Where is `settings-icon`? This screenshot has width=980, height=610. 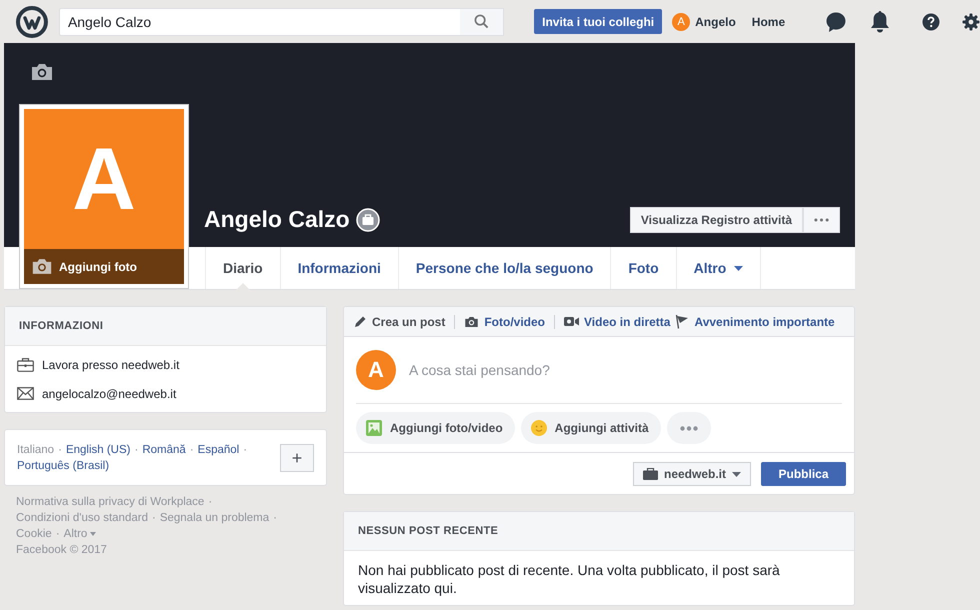
settings-icon is located at coordinates (971, 21).